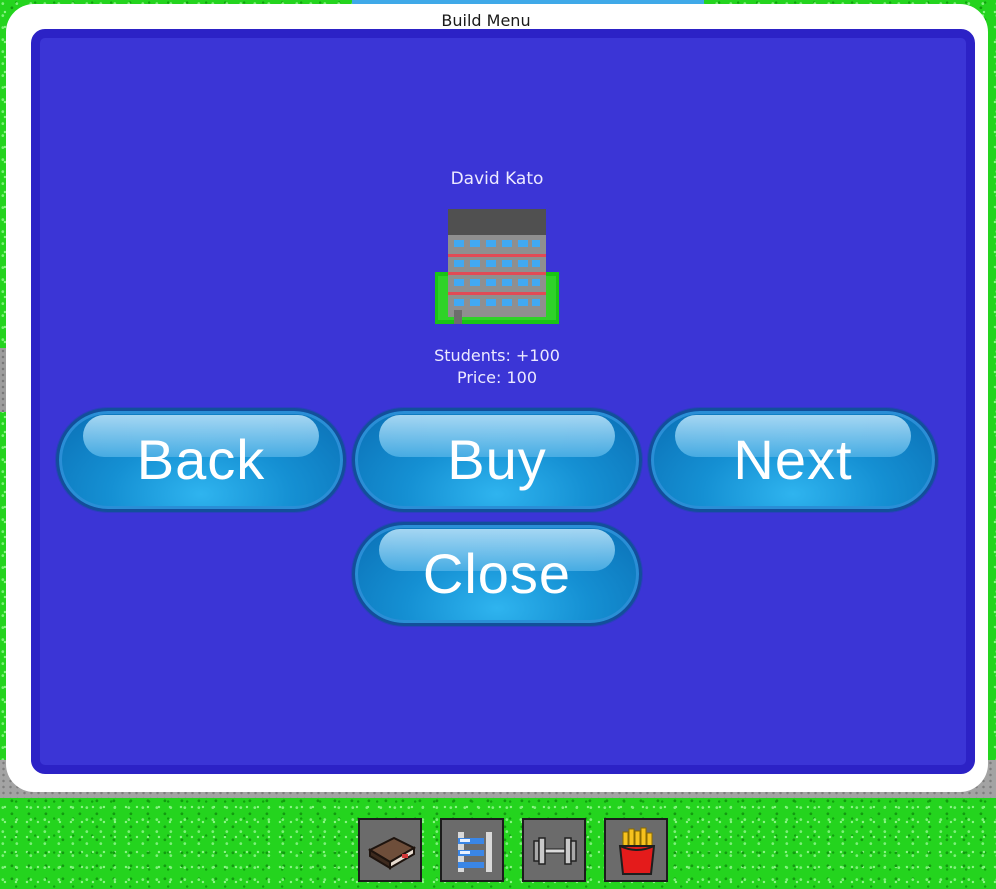  Describe the element at coordinates (486, 20) in the screenshot. I see `panel-title: Build Menu` at that location.